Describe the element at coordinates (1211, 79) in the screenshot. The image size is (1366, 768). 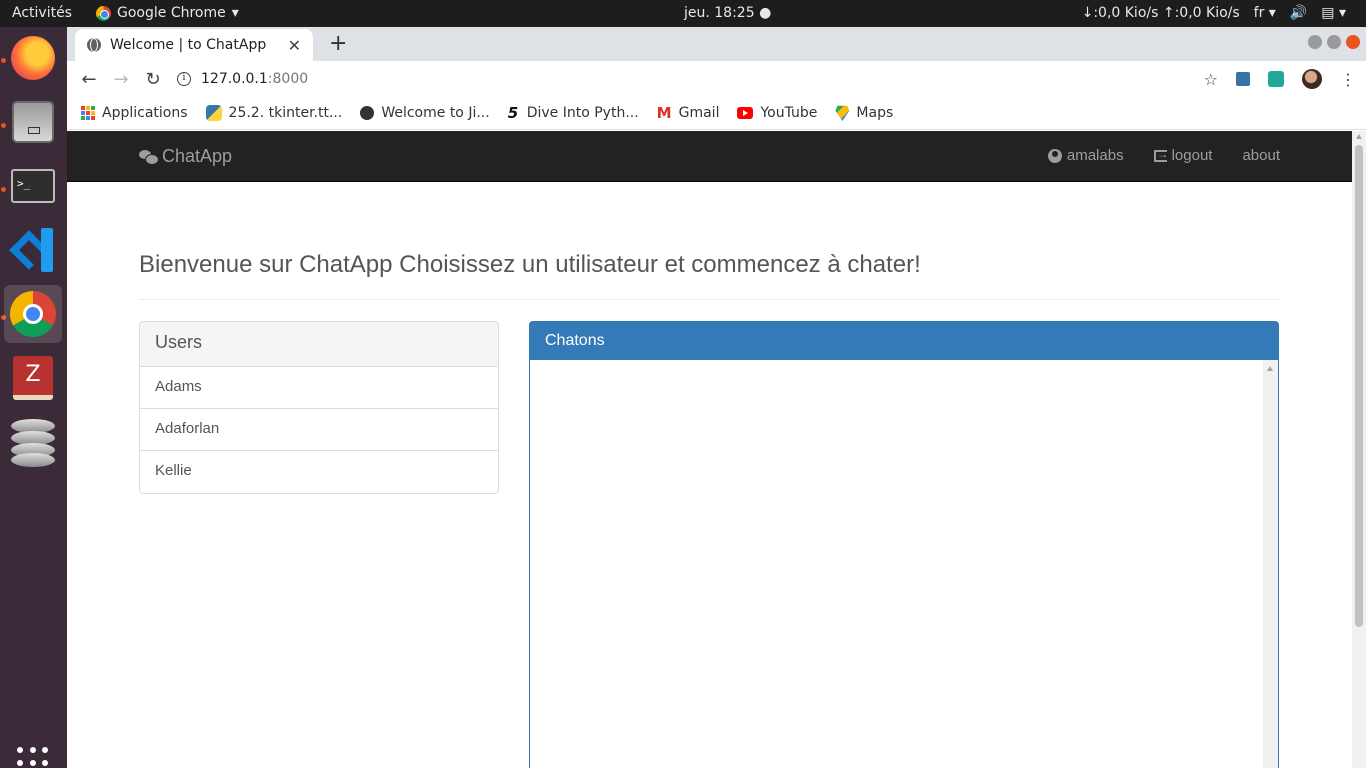
I see `bookmark-star-icon: ☆` at that location.